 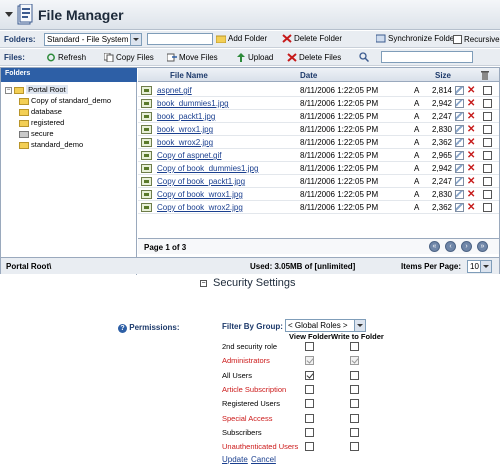 I want to click on file-name-link: Copy of book_wrox2.jpg, so click(x=200, y=207).